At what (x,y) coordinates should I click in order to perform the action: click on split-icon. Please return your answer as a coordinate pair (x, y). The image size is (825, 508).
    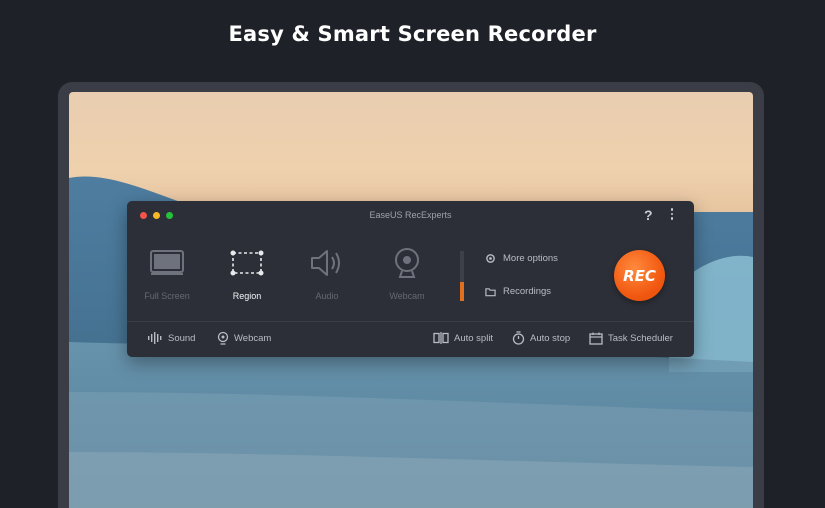
    Looking at the image, I should click on (441, 338).